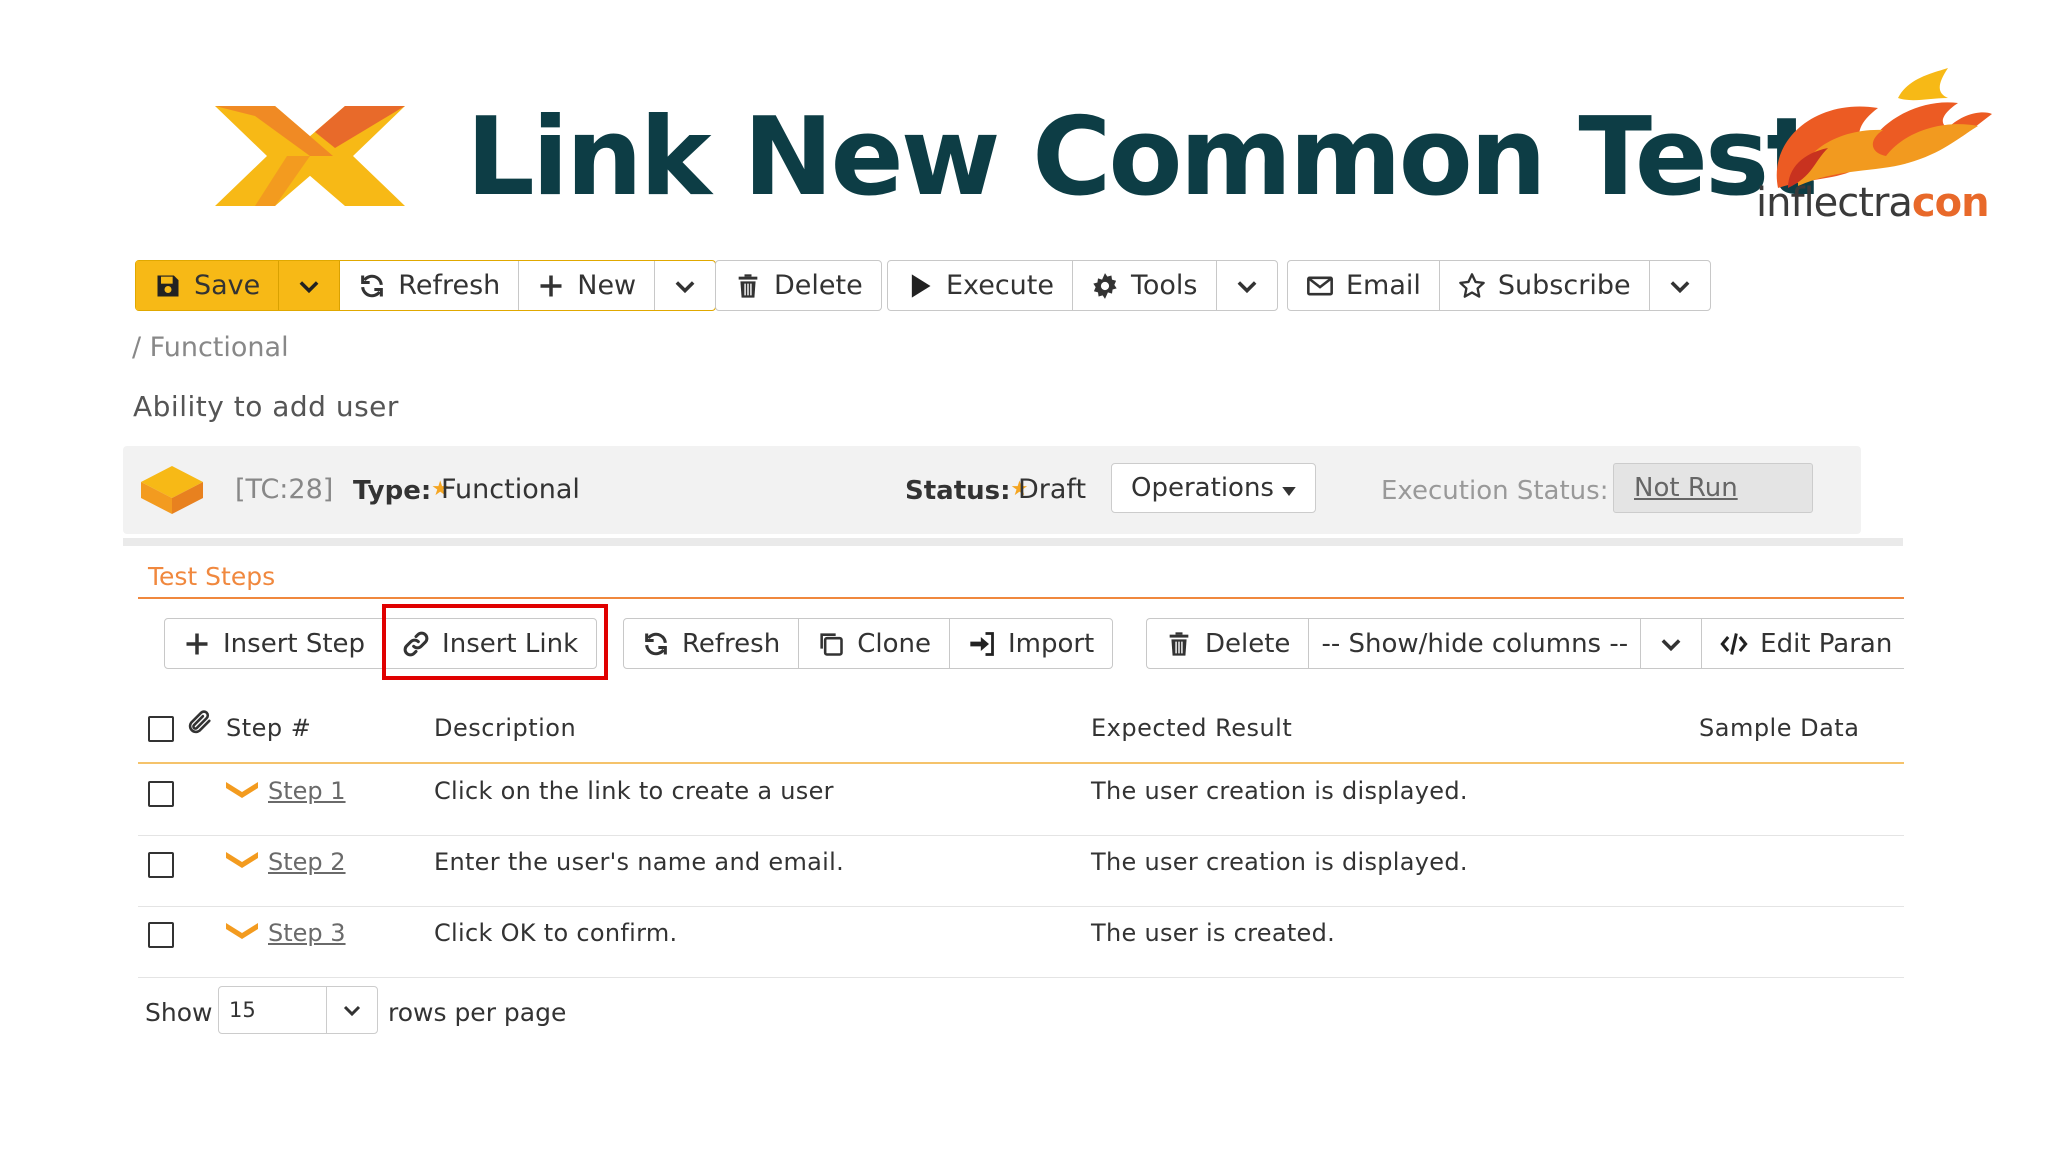 The image size is (2048, 1152). Describe the element at coordinates (200, 724) in the screenshot. I see `paperclip-icon` at that location.